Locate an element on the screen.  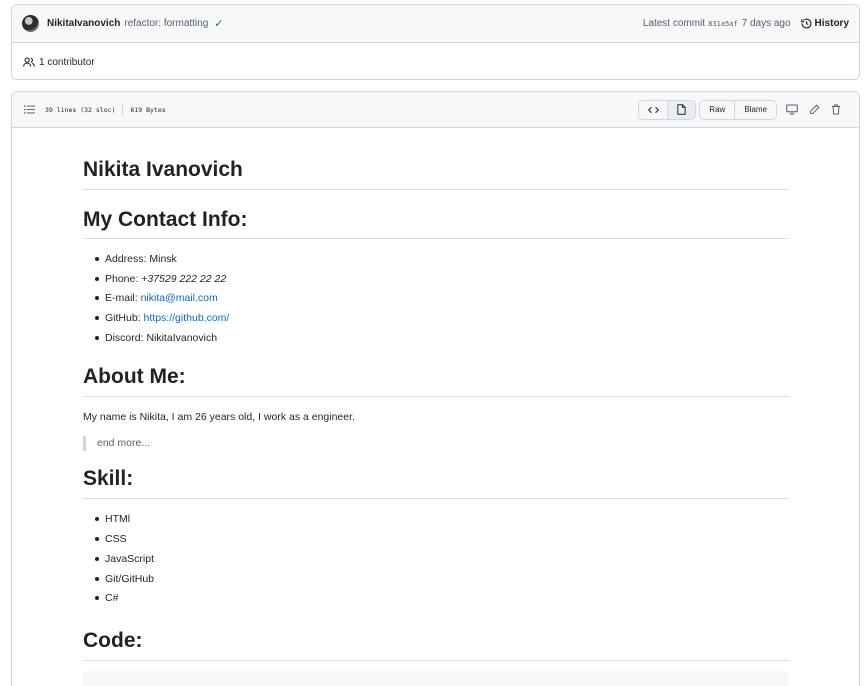
view-toggle is located at coordinates (667, 109).